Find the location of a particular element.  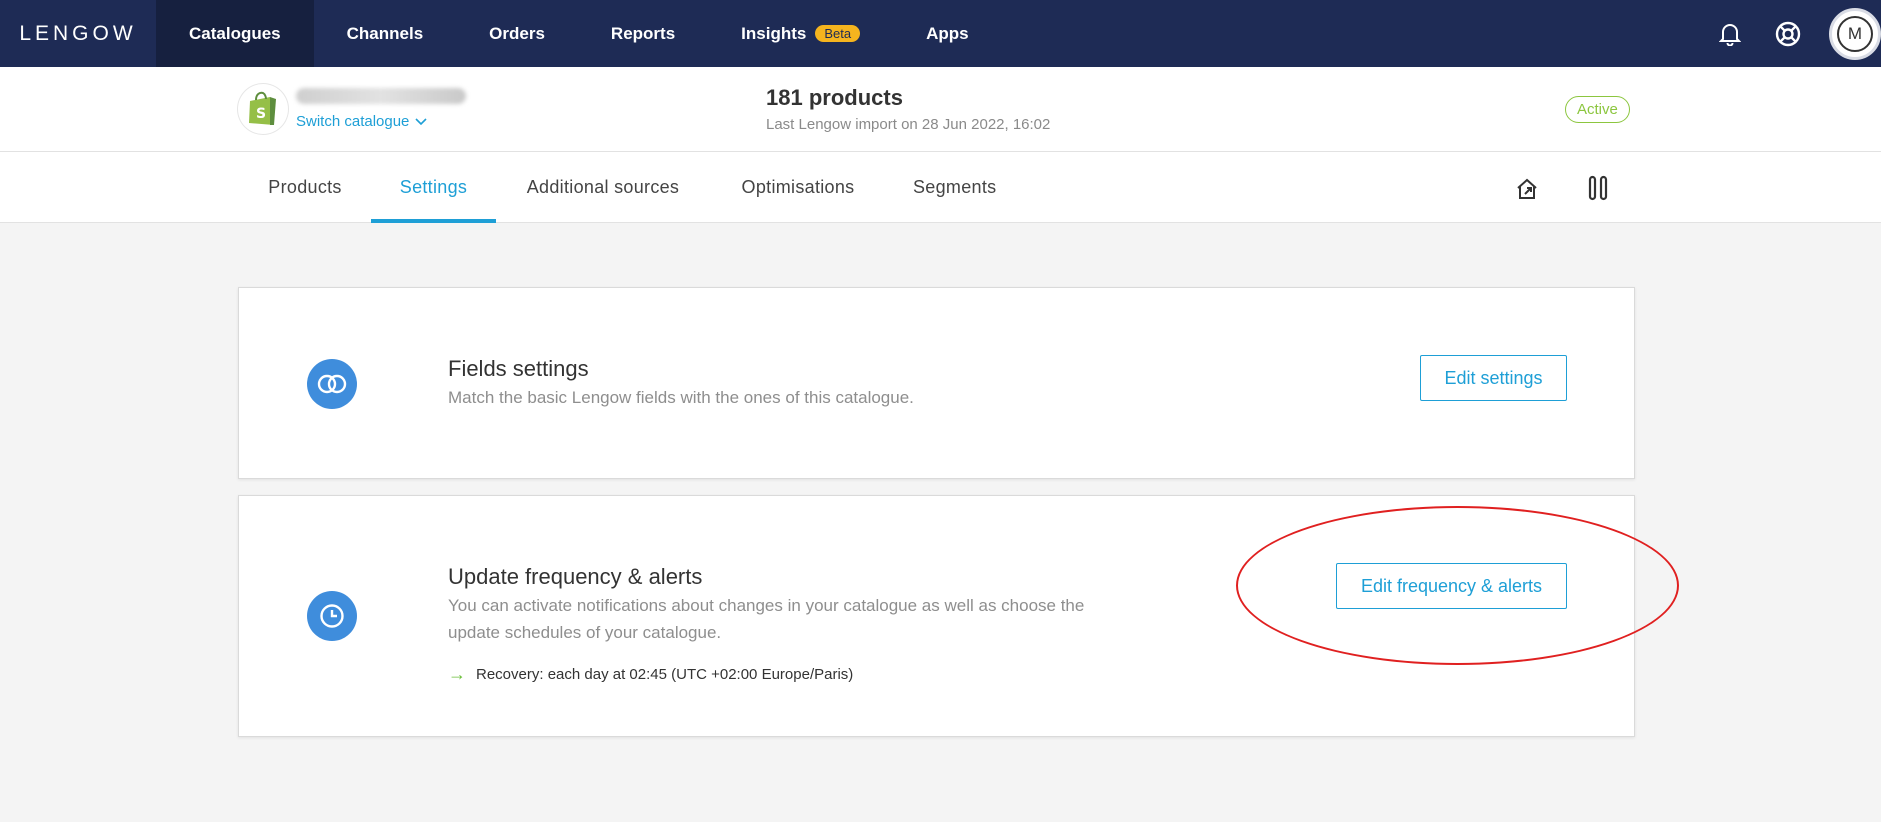

svg-text: S is located at coordinates (261, 114).